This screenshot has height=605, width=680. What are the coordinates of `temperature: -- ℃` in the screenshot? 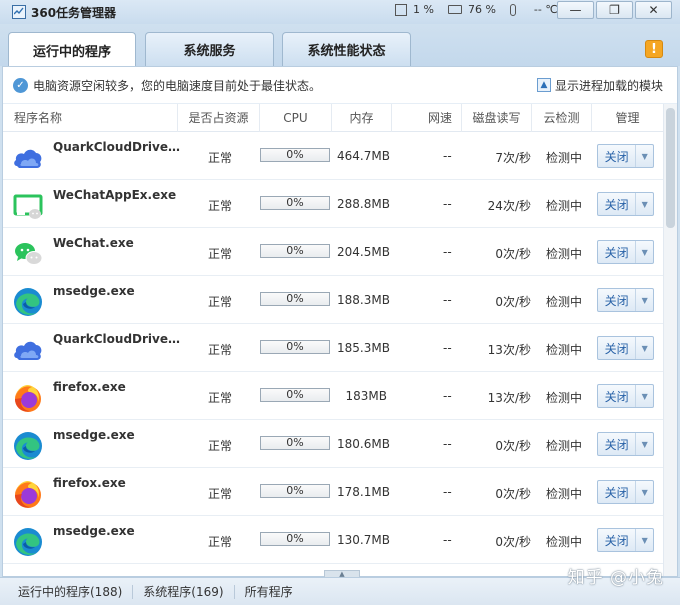 It's located at (545, 9).